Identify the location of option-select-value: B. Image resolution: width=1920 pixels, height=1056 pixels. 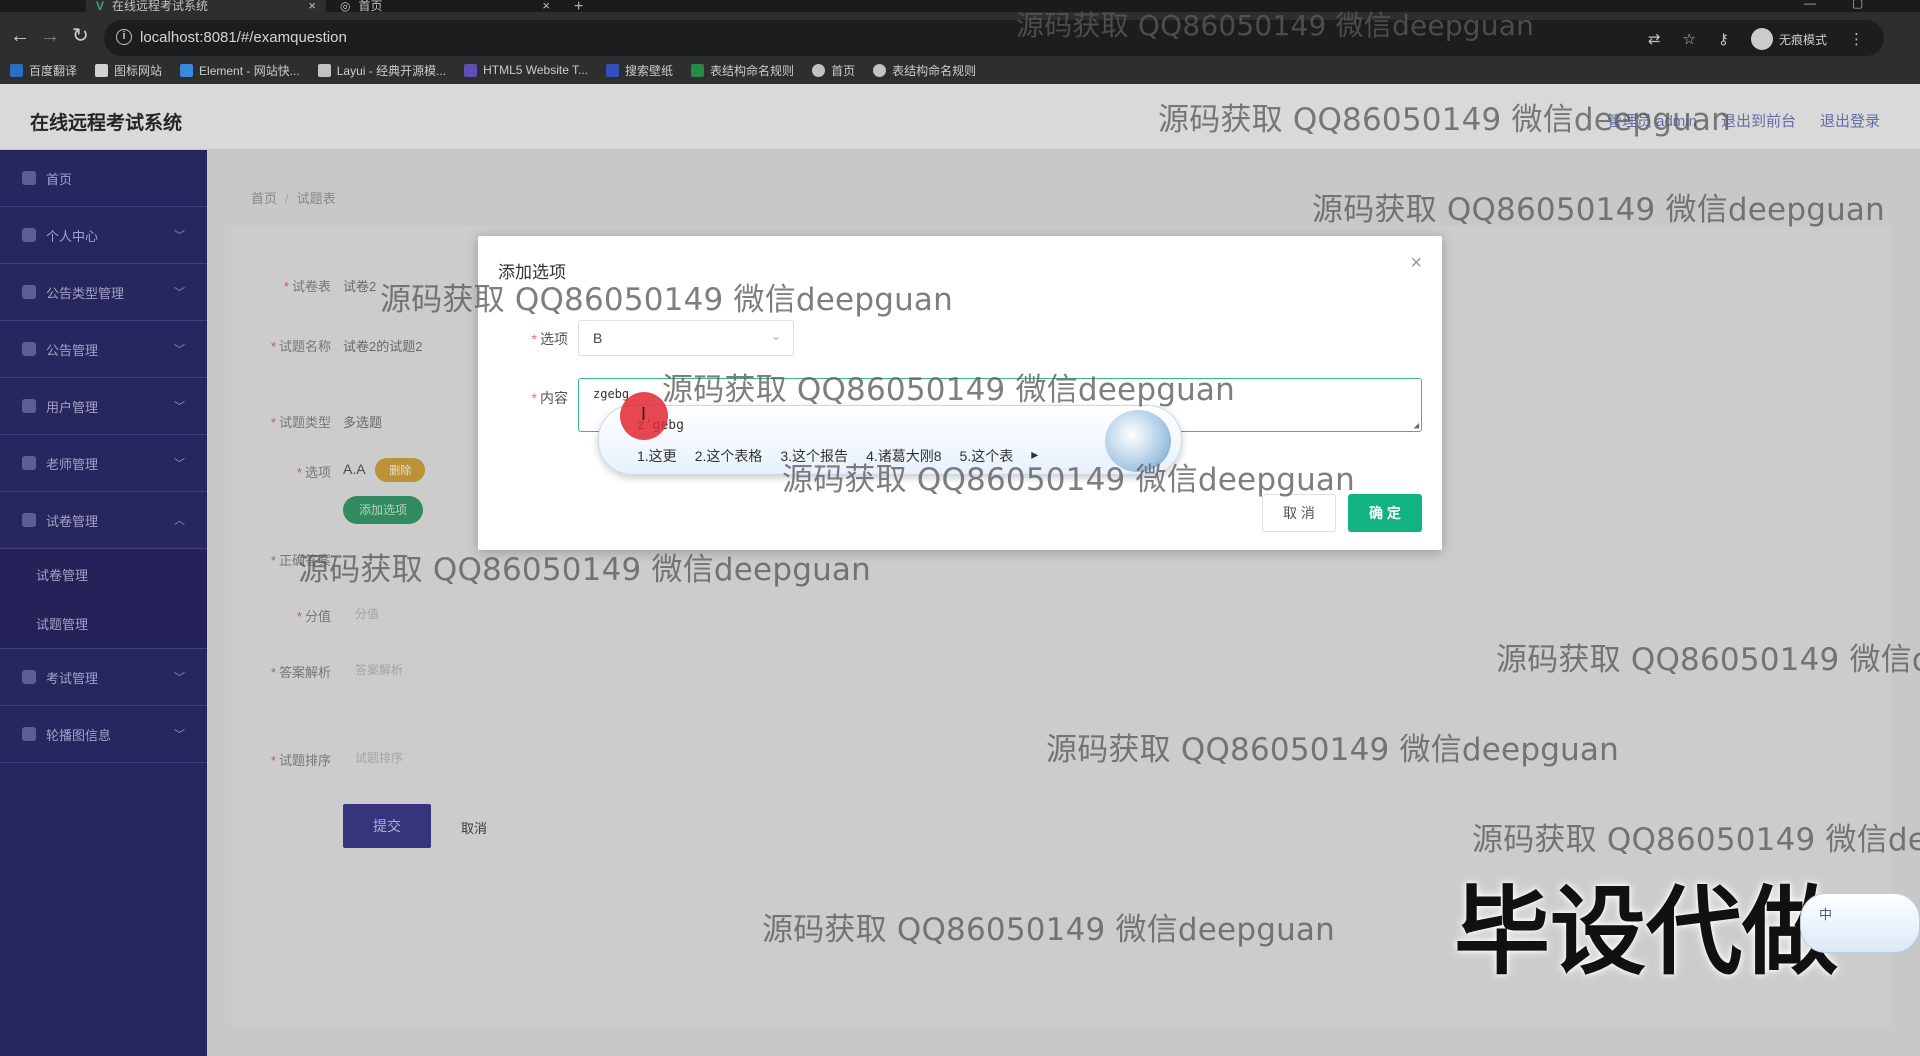
(598, 338).